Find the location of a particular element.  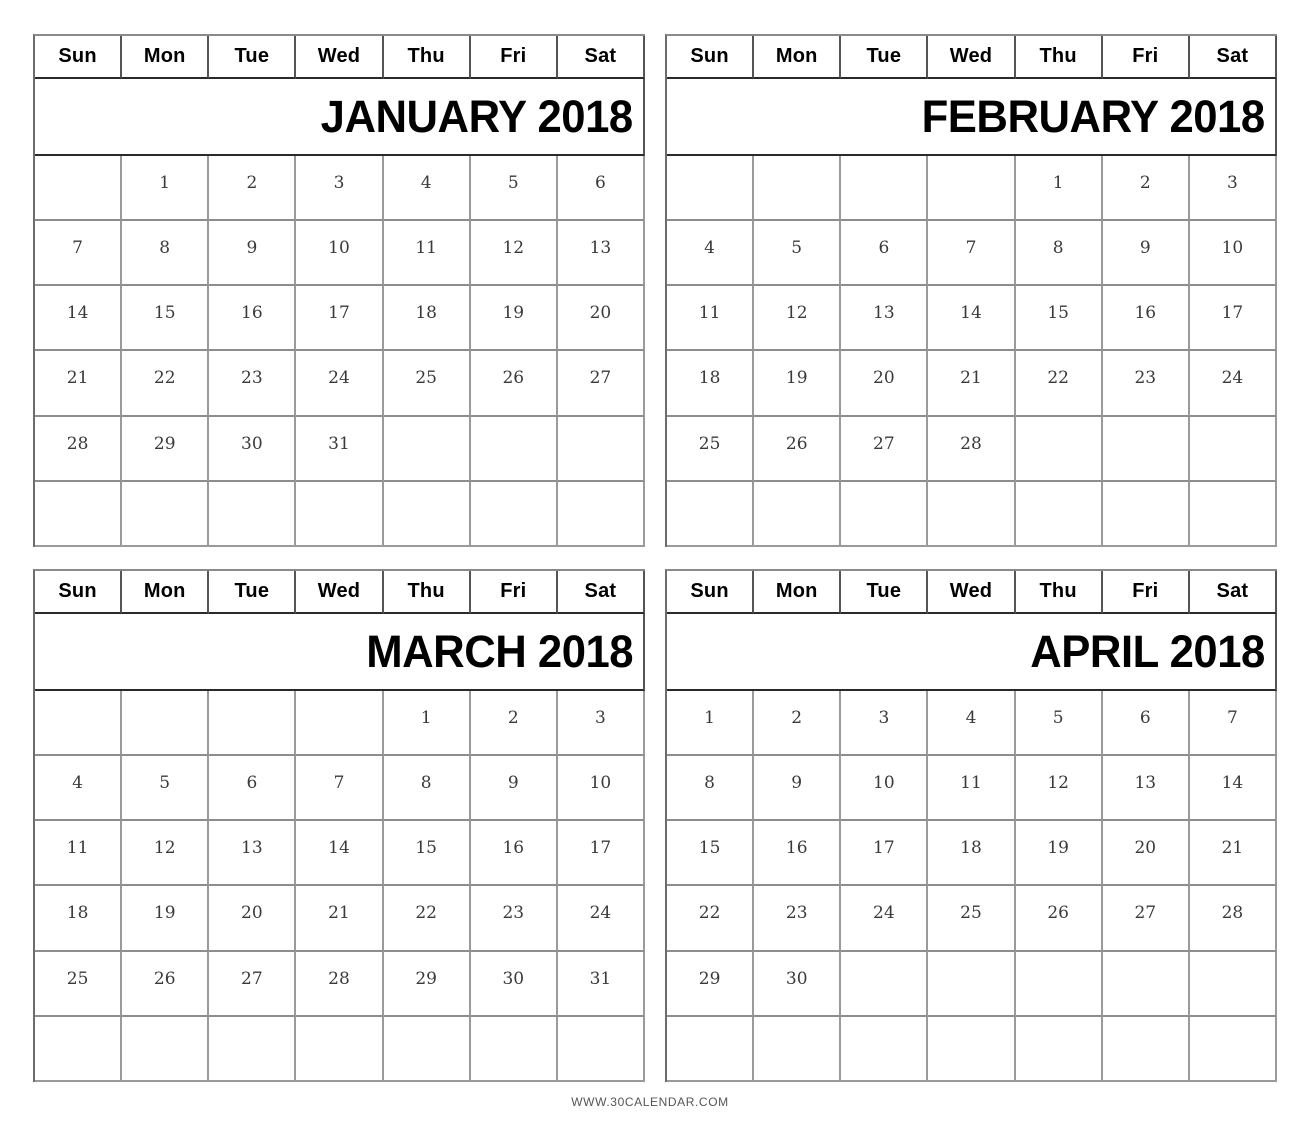

day-cell: 26 is located at coordinates (1059, 919).